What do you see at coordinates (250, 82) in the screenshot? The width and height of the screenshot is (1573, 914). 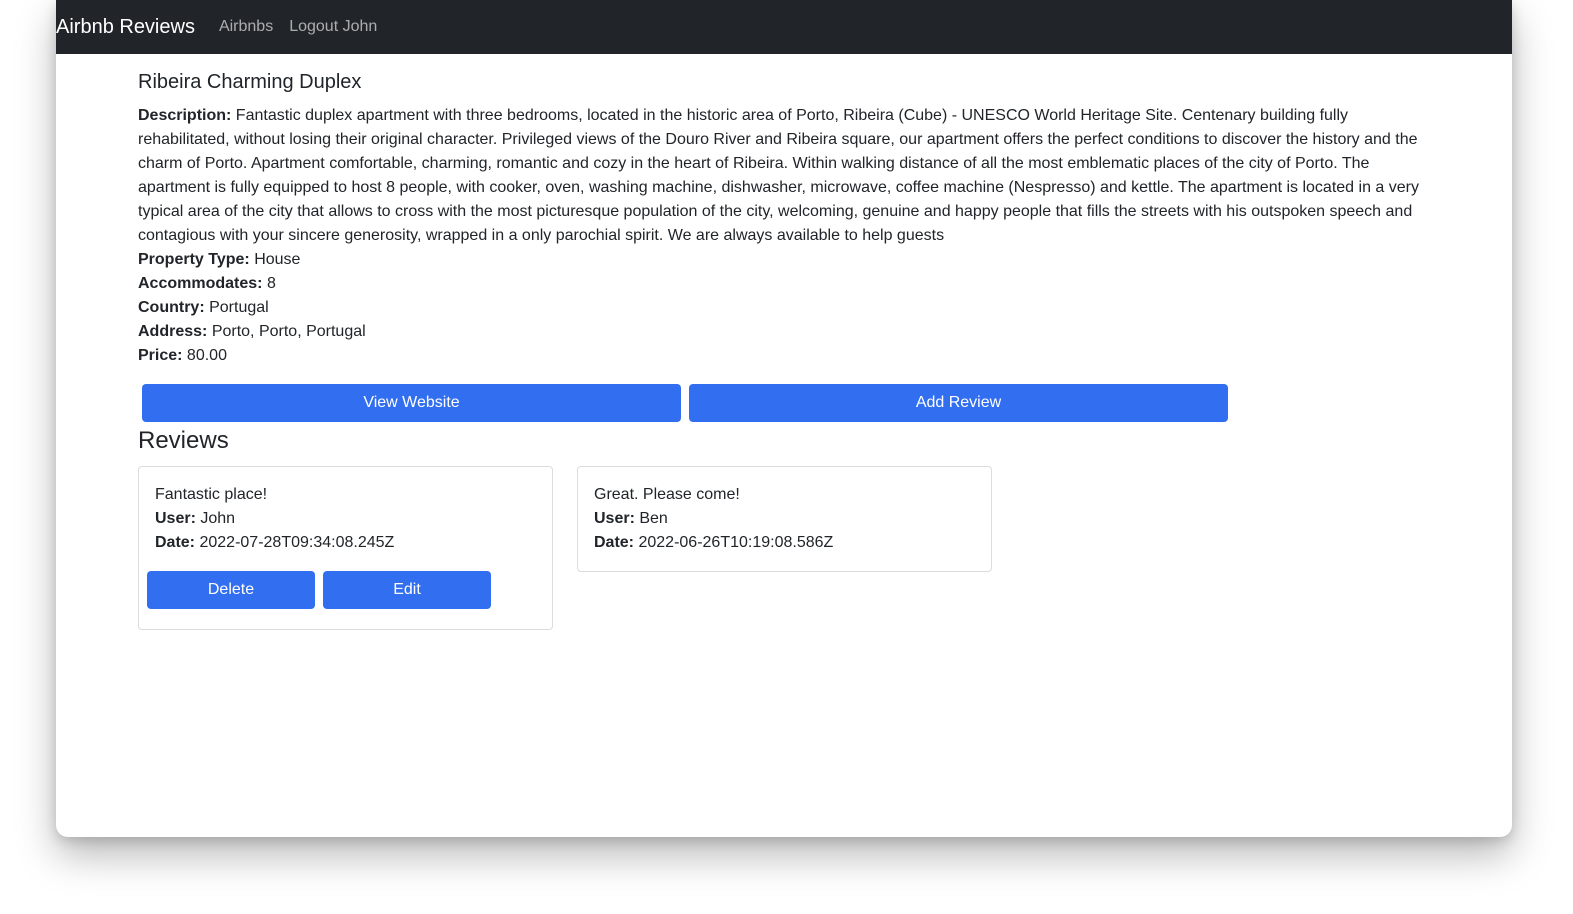 I see `listing-title: Ribeira Charming Duplex` at bounding box center [250, 82].